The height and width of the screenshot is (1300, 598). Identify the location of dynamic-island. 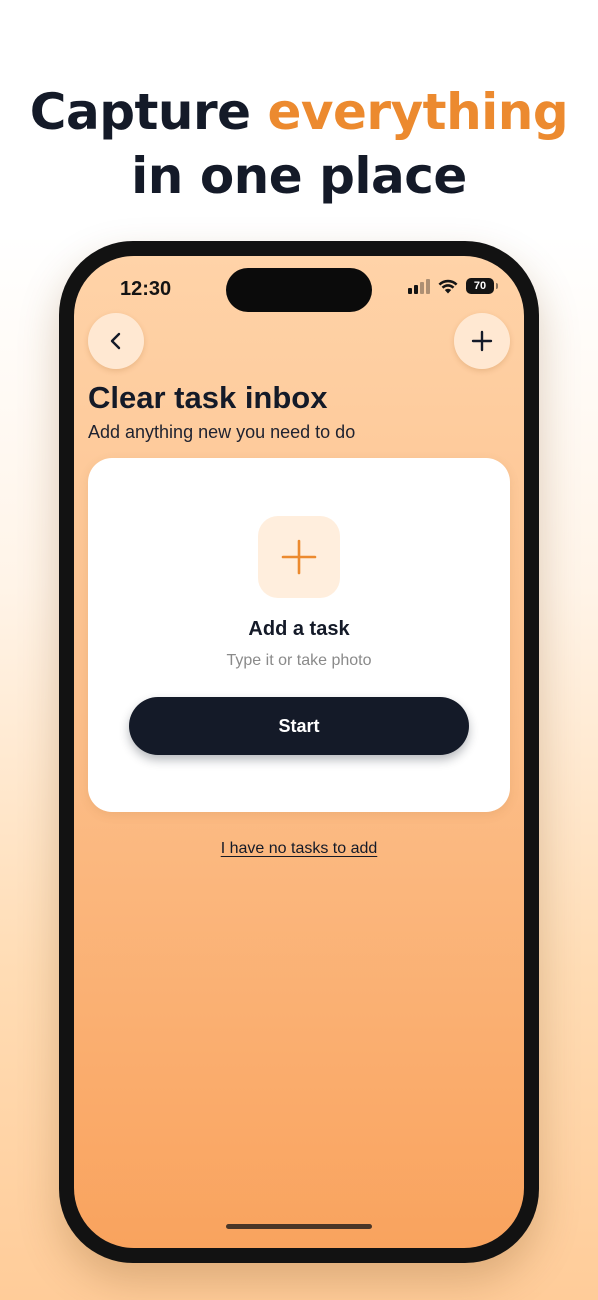
(299, 290).